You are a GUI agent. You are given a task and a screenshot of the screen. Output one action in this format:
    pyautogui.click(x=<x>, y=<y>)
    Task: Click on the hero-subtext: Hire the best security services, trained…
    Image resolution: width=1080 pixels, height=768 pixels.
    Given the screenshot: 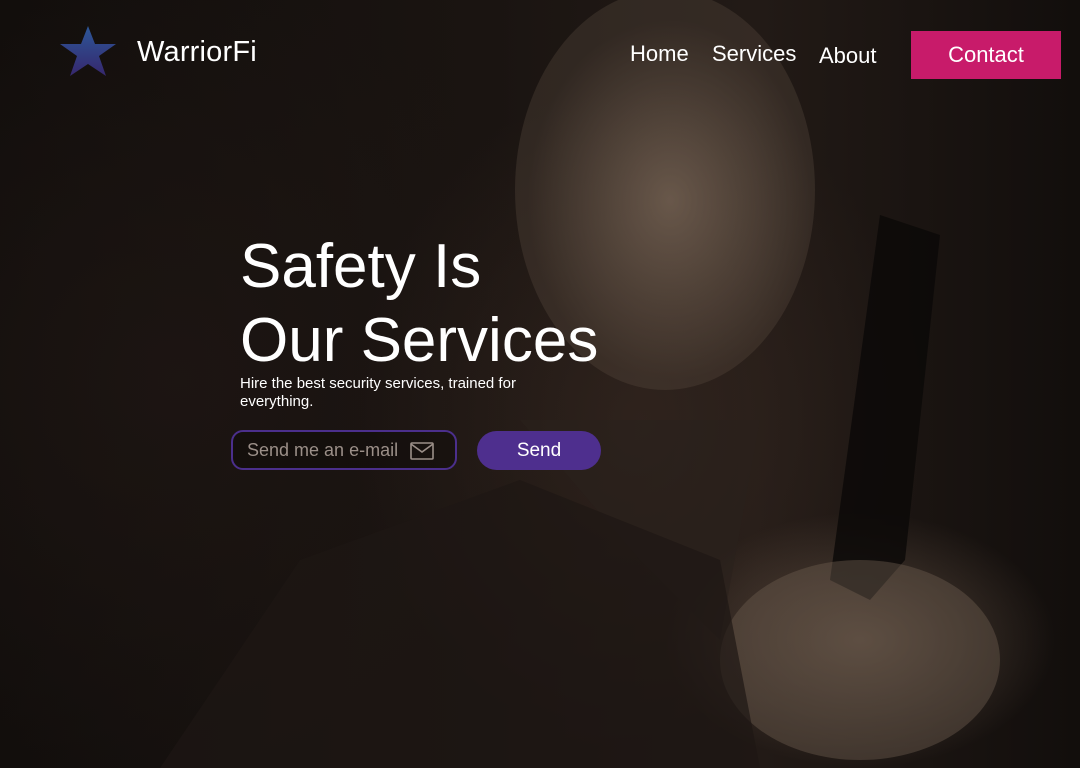 What is the action you would take?
    pyautogui.click(x=378, y=392)
    